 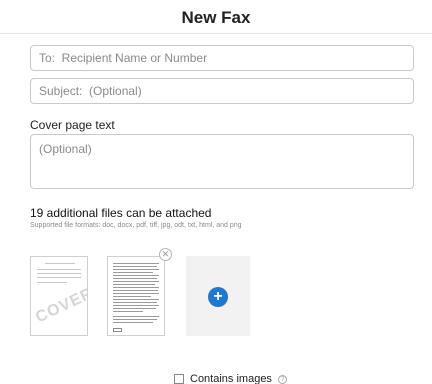 I want to click on cover-watermark: COVER, so click(x=60, y=305).